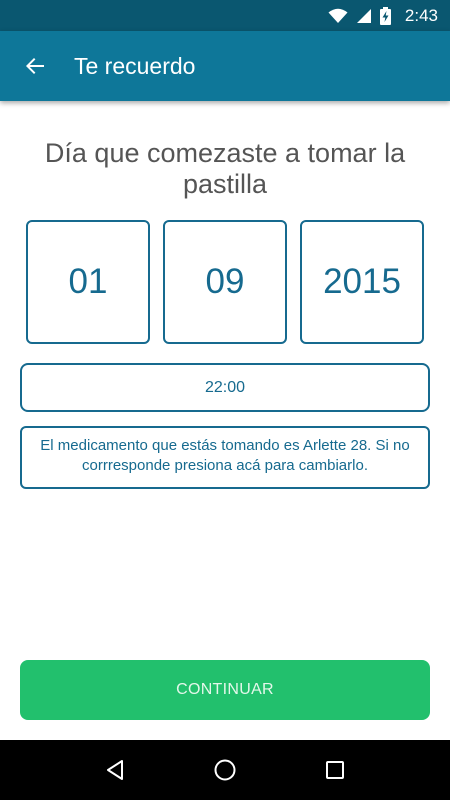  What do you see at coordinates (225, 168) in the screenshot?
I see `start-date-question: Día que comezaste a tomar la pastilla` at bounding box center [225, 168].